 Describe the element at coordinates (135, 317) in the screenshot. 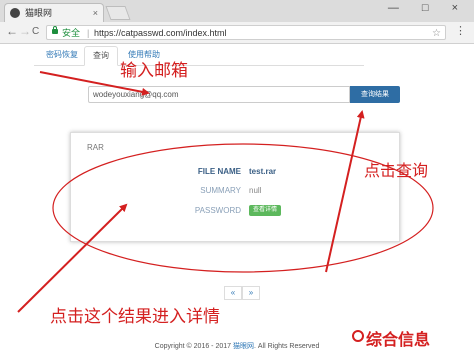

I see `annotation-click-result: 点击这个结果进入详情` at that location.